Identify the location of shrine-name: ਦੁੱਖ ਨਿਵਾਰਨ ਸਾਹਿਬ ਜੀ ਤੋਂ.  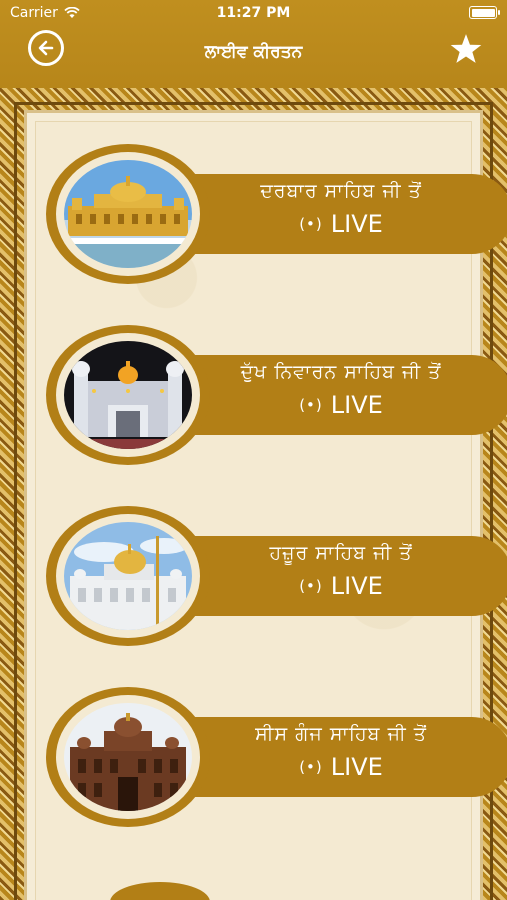
(341, 372).